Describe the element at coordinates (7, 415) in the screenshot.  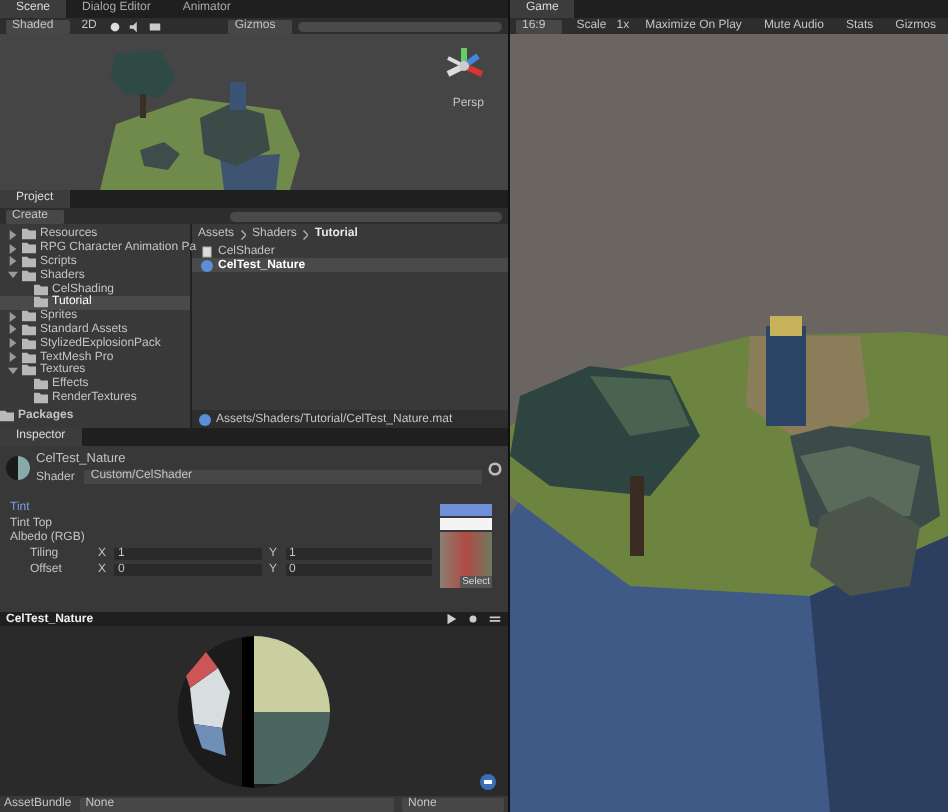
I see `folder-icon` at that location.